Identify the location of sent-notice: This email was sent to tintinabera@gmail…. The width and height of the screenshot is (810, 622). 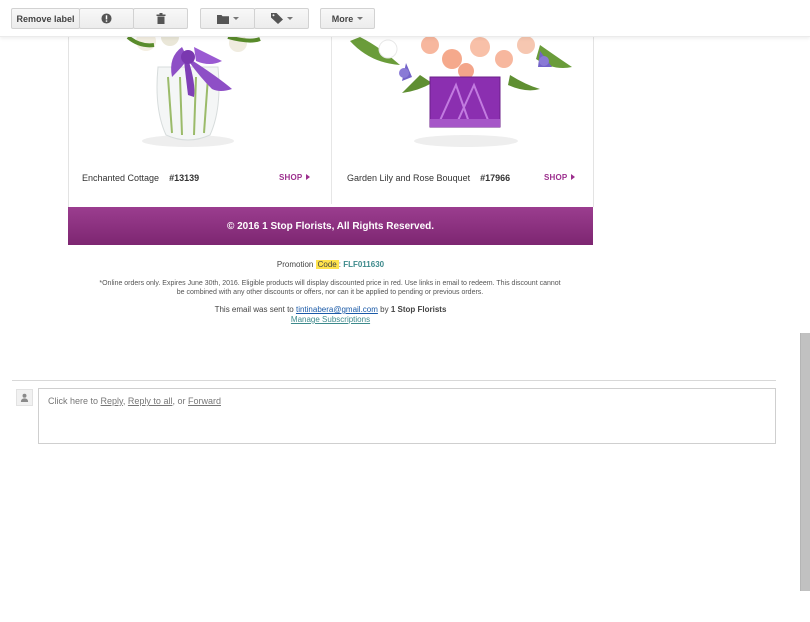
(330, 315).